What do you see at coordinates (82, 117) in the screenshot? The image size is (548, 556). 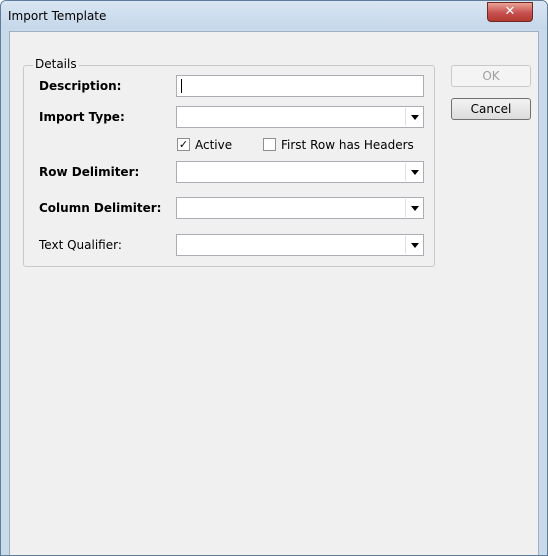 I see `import-type-label: Import Type:` at bounding box center [82, 117].